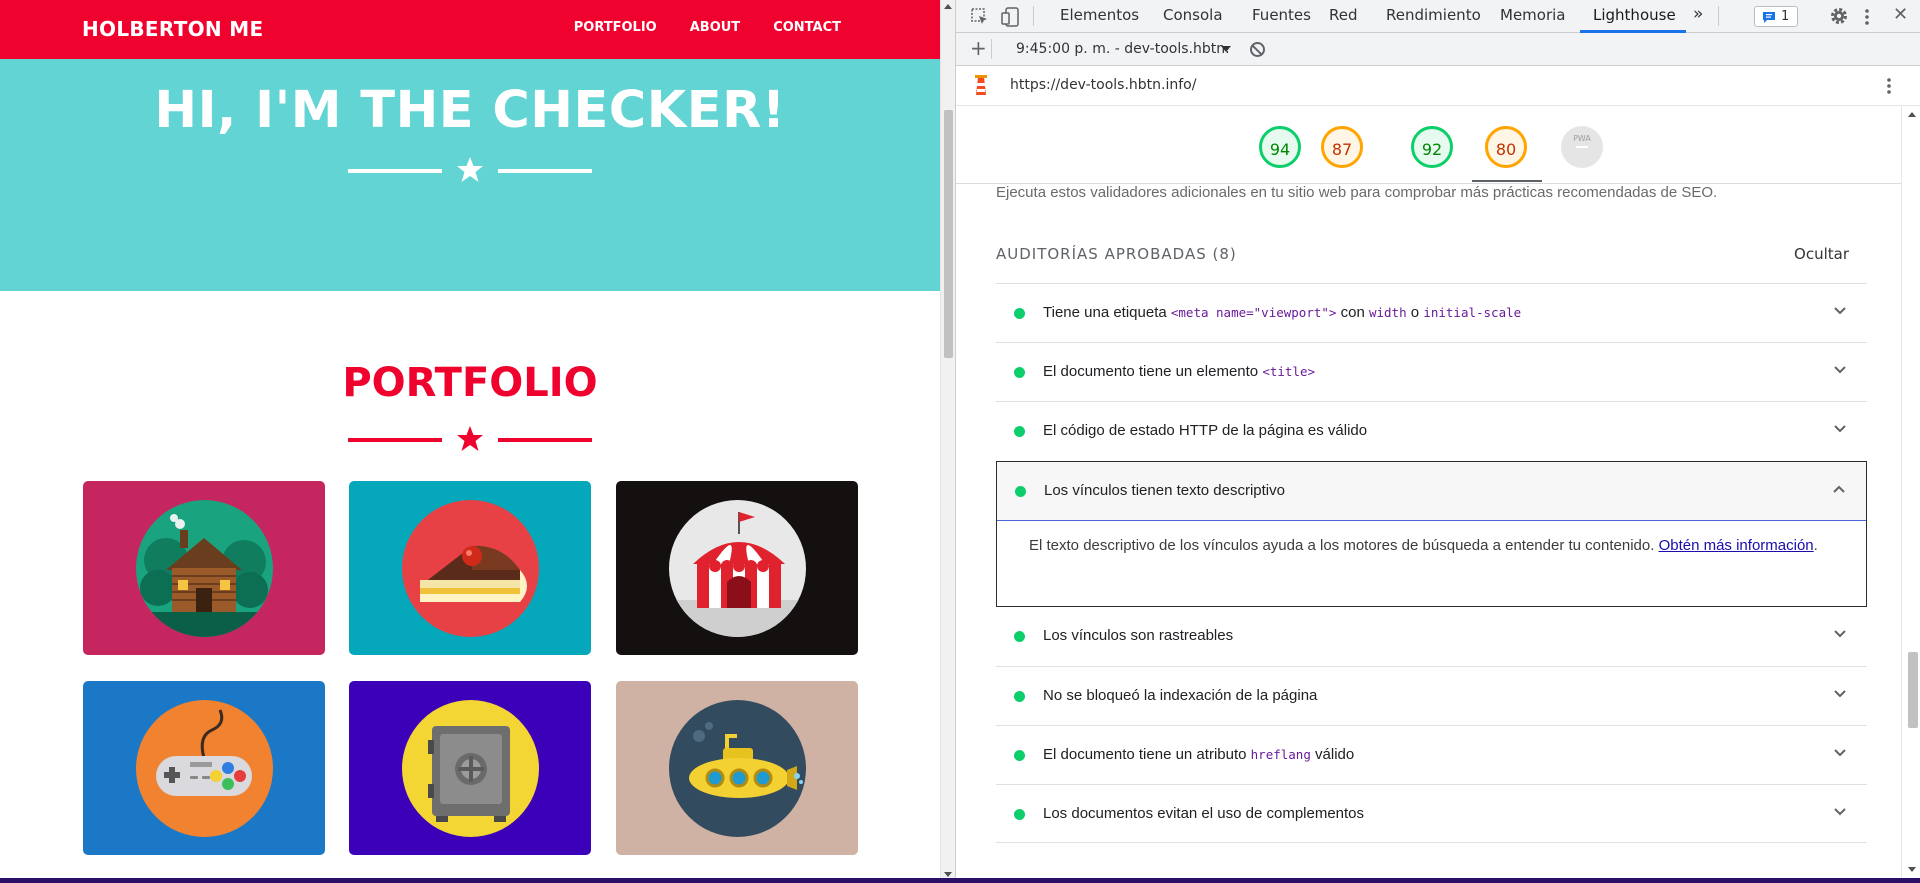  I want to click on tab-lighthouse: Lighthouse, so click(1634, 15).